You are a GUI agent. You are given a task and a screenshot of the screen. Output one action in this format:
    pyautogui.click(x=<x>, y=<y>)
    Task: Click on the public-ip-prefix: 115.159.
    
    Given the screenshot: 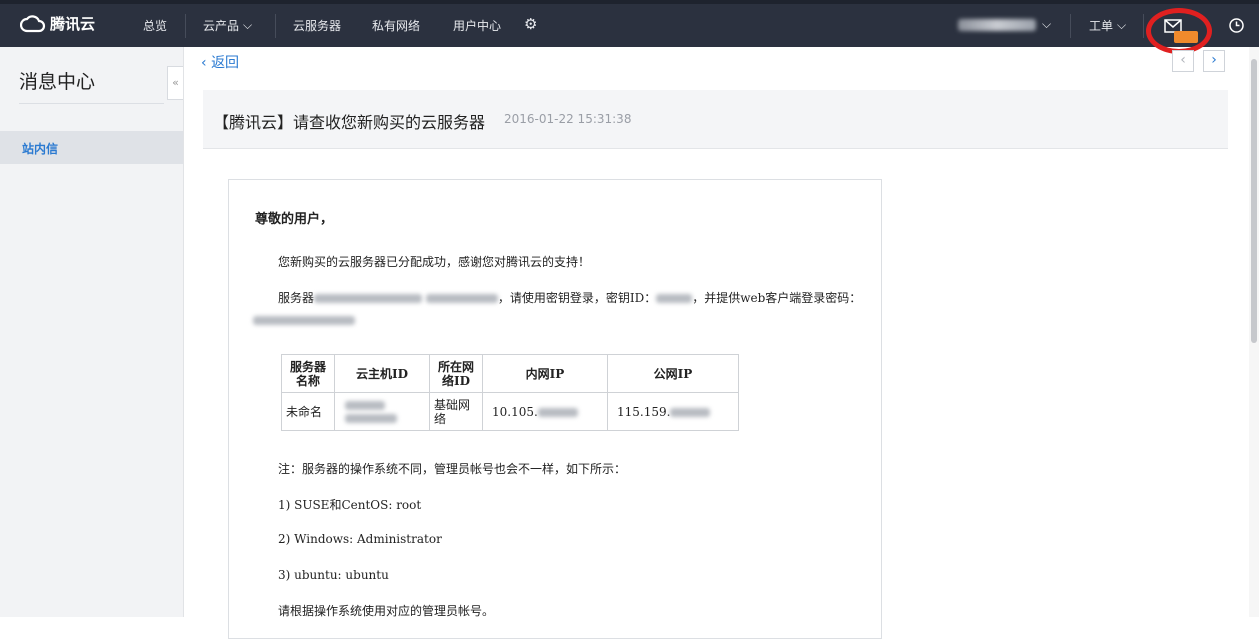 What is the action you would take?
    pyautogui.click(x=644, y=411)
    